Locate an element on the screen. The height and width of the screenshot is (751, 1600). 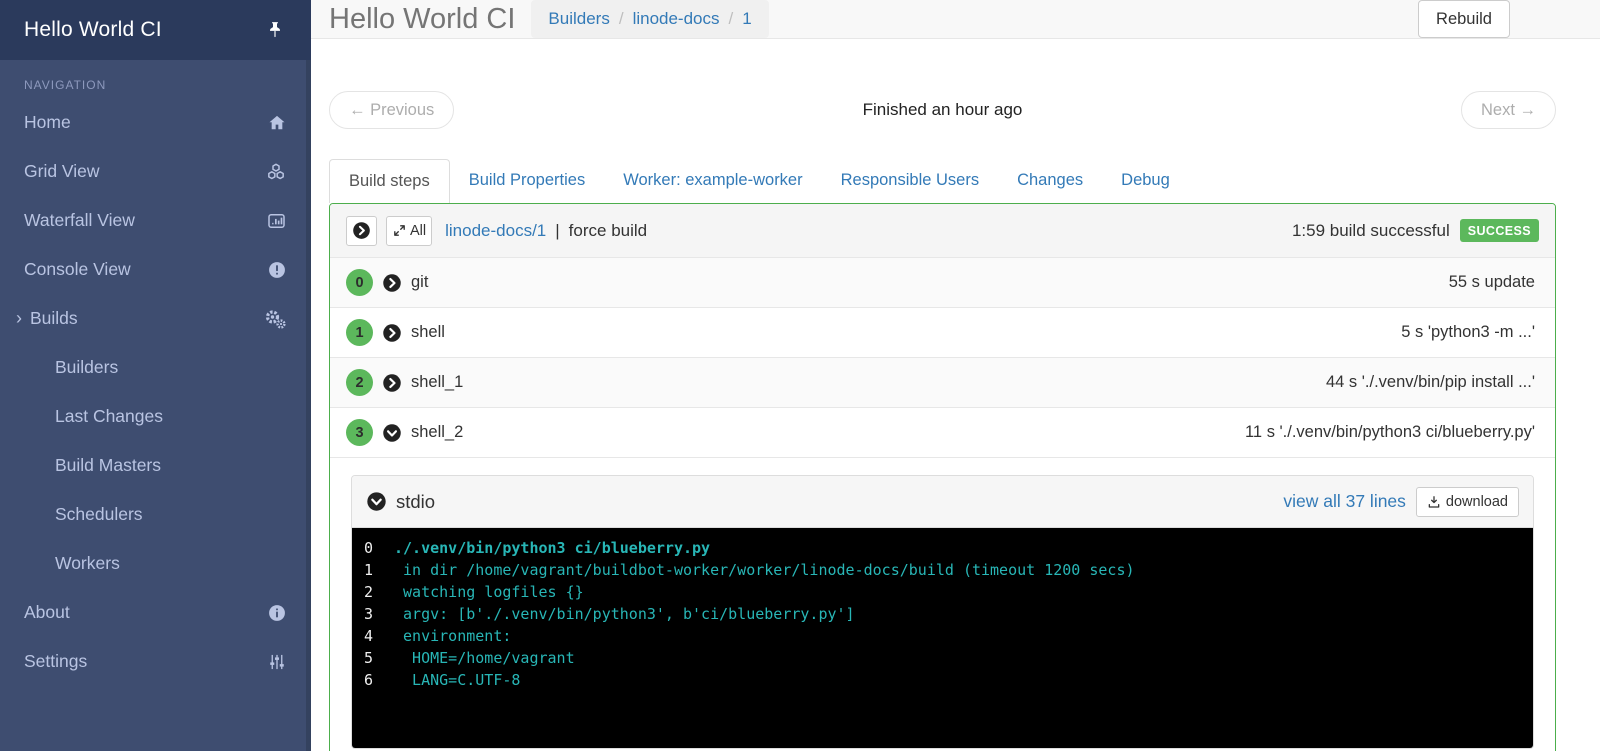
tab-build-properties: Build Properties is located at coordinates (527, 181).